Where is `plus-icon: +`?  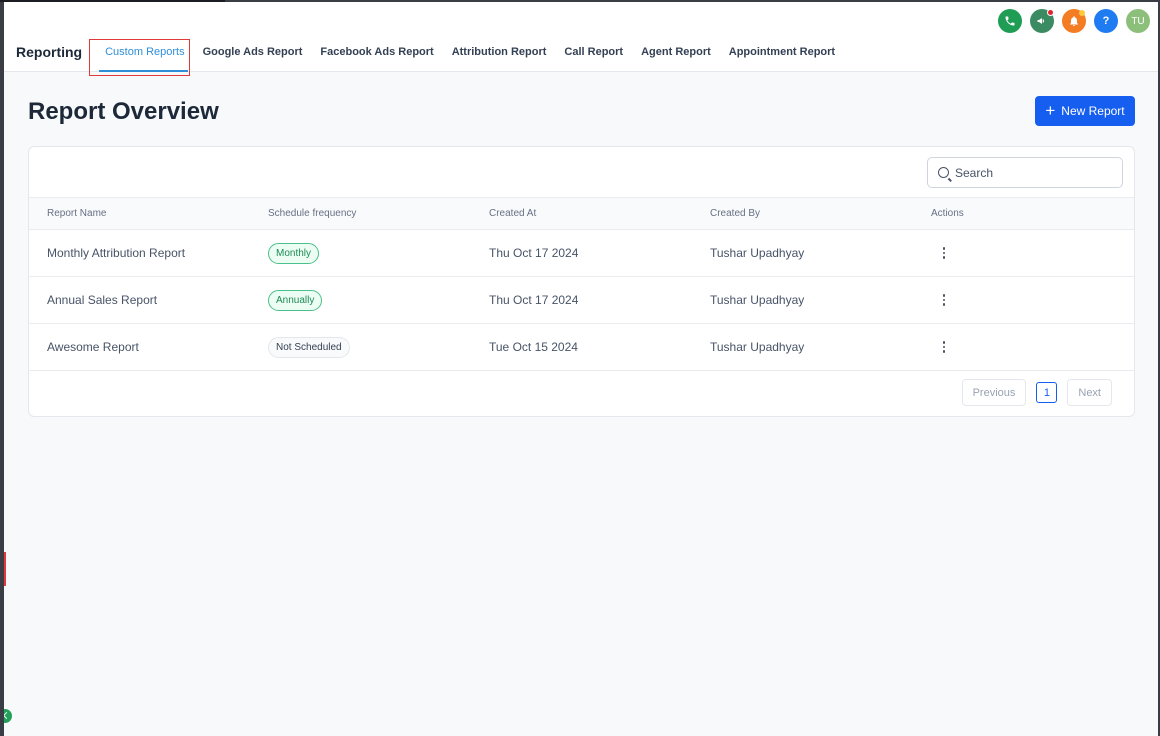
plus-icon: + is located at coordinates (1050, 110).